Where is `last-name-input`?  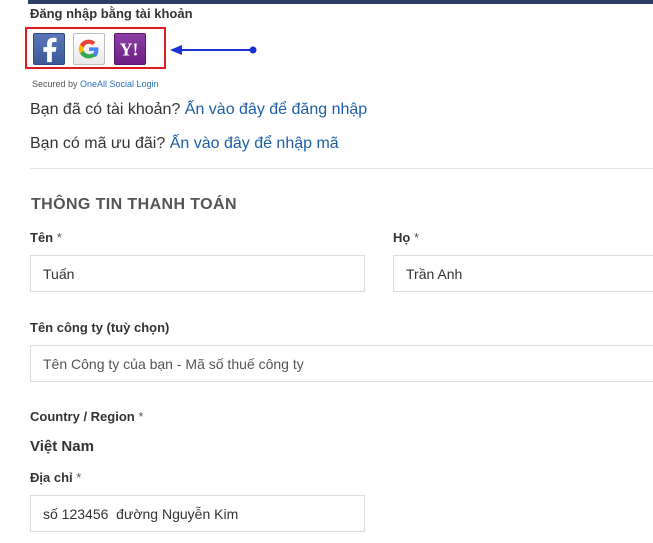
last-name-input is located at coordinates (523, 273).